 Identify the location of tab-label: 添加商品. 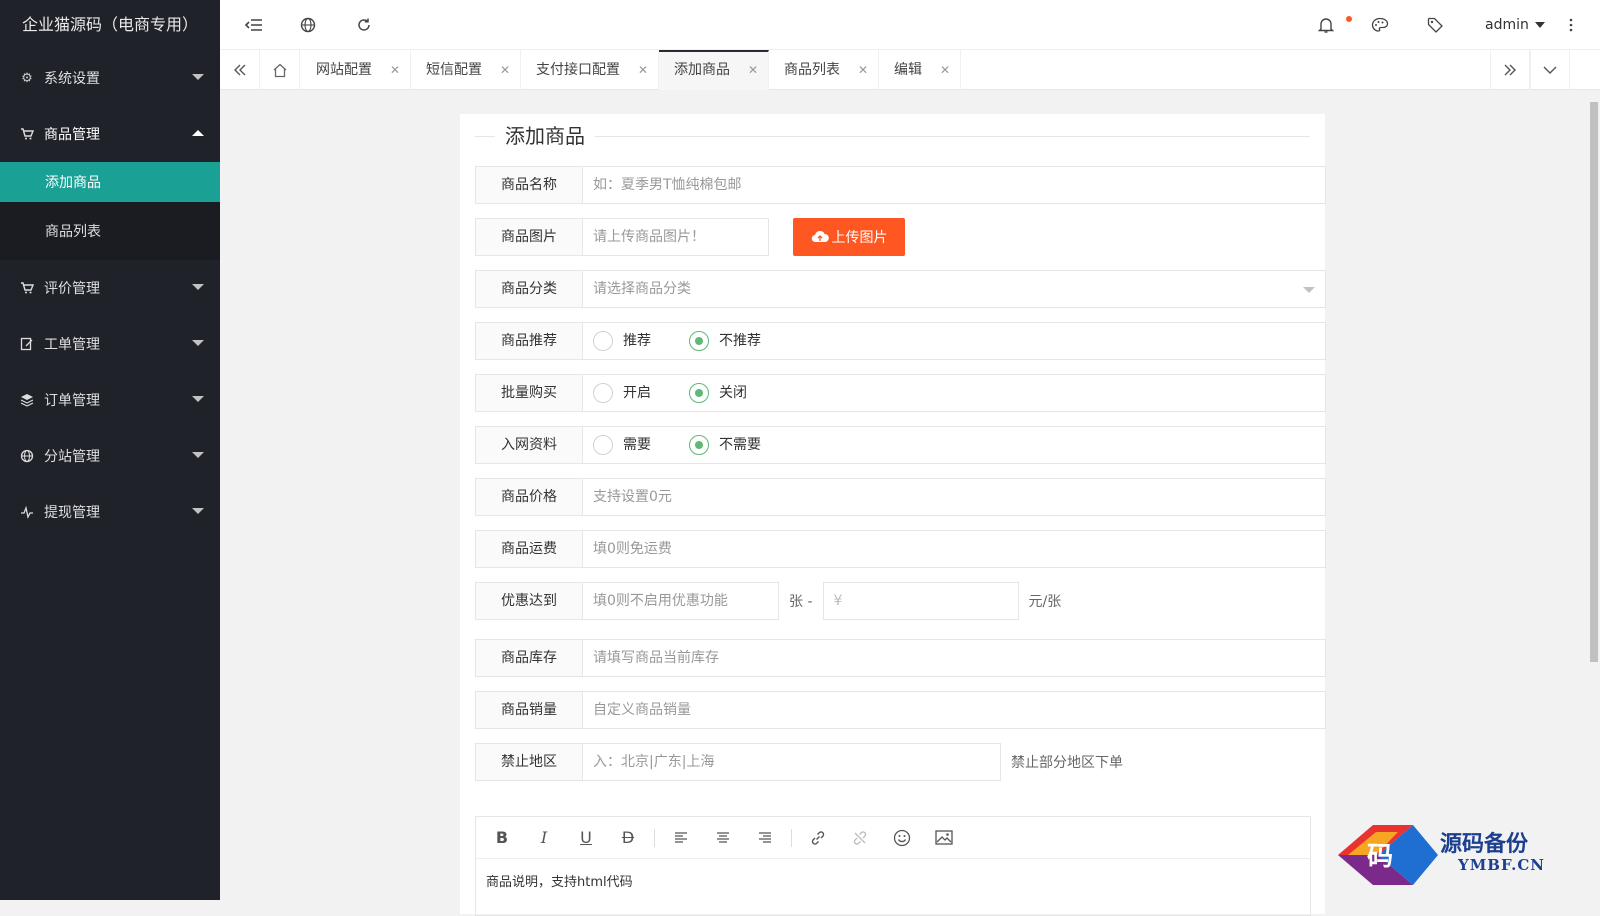
(702, 70).